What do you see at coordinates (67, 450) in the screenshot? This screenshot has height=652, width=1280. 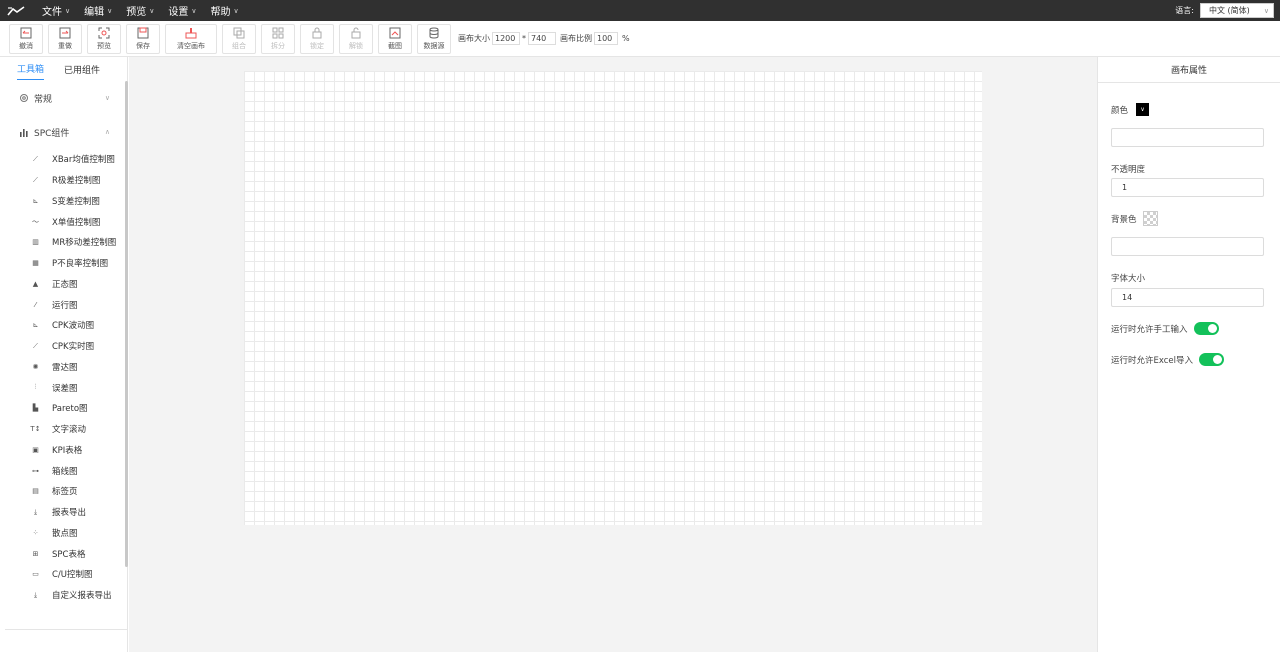 I see `list-item-label: KPI表格` at bounding box center [67, 450].